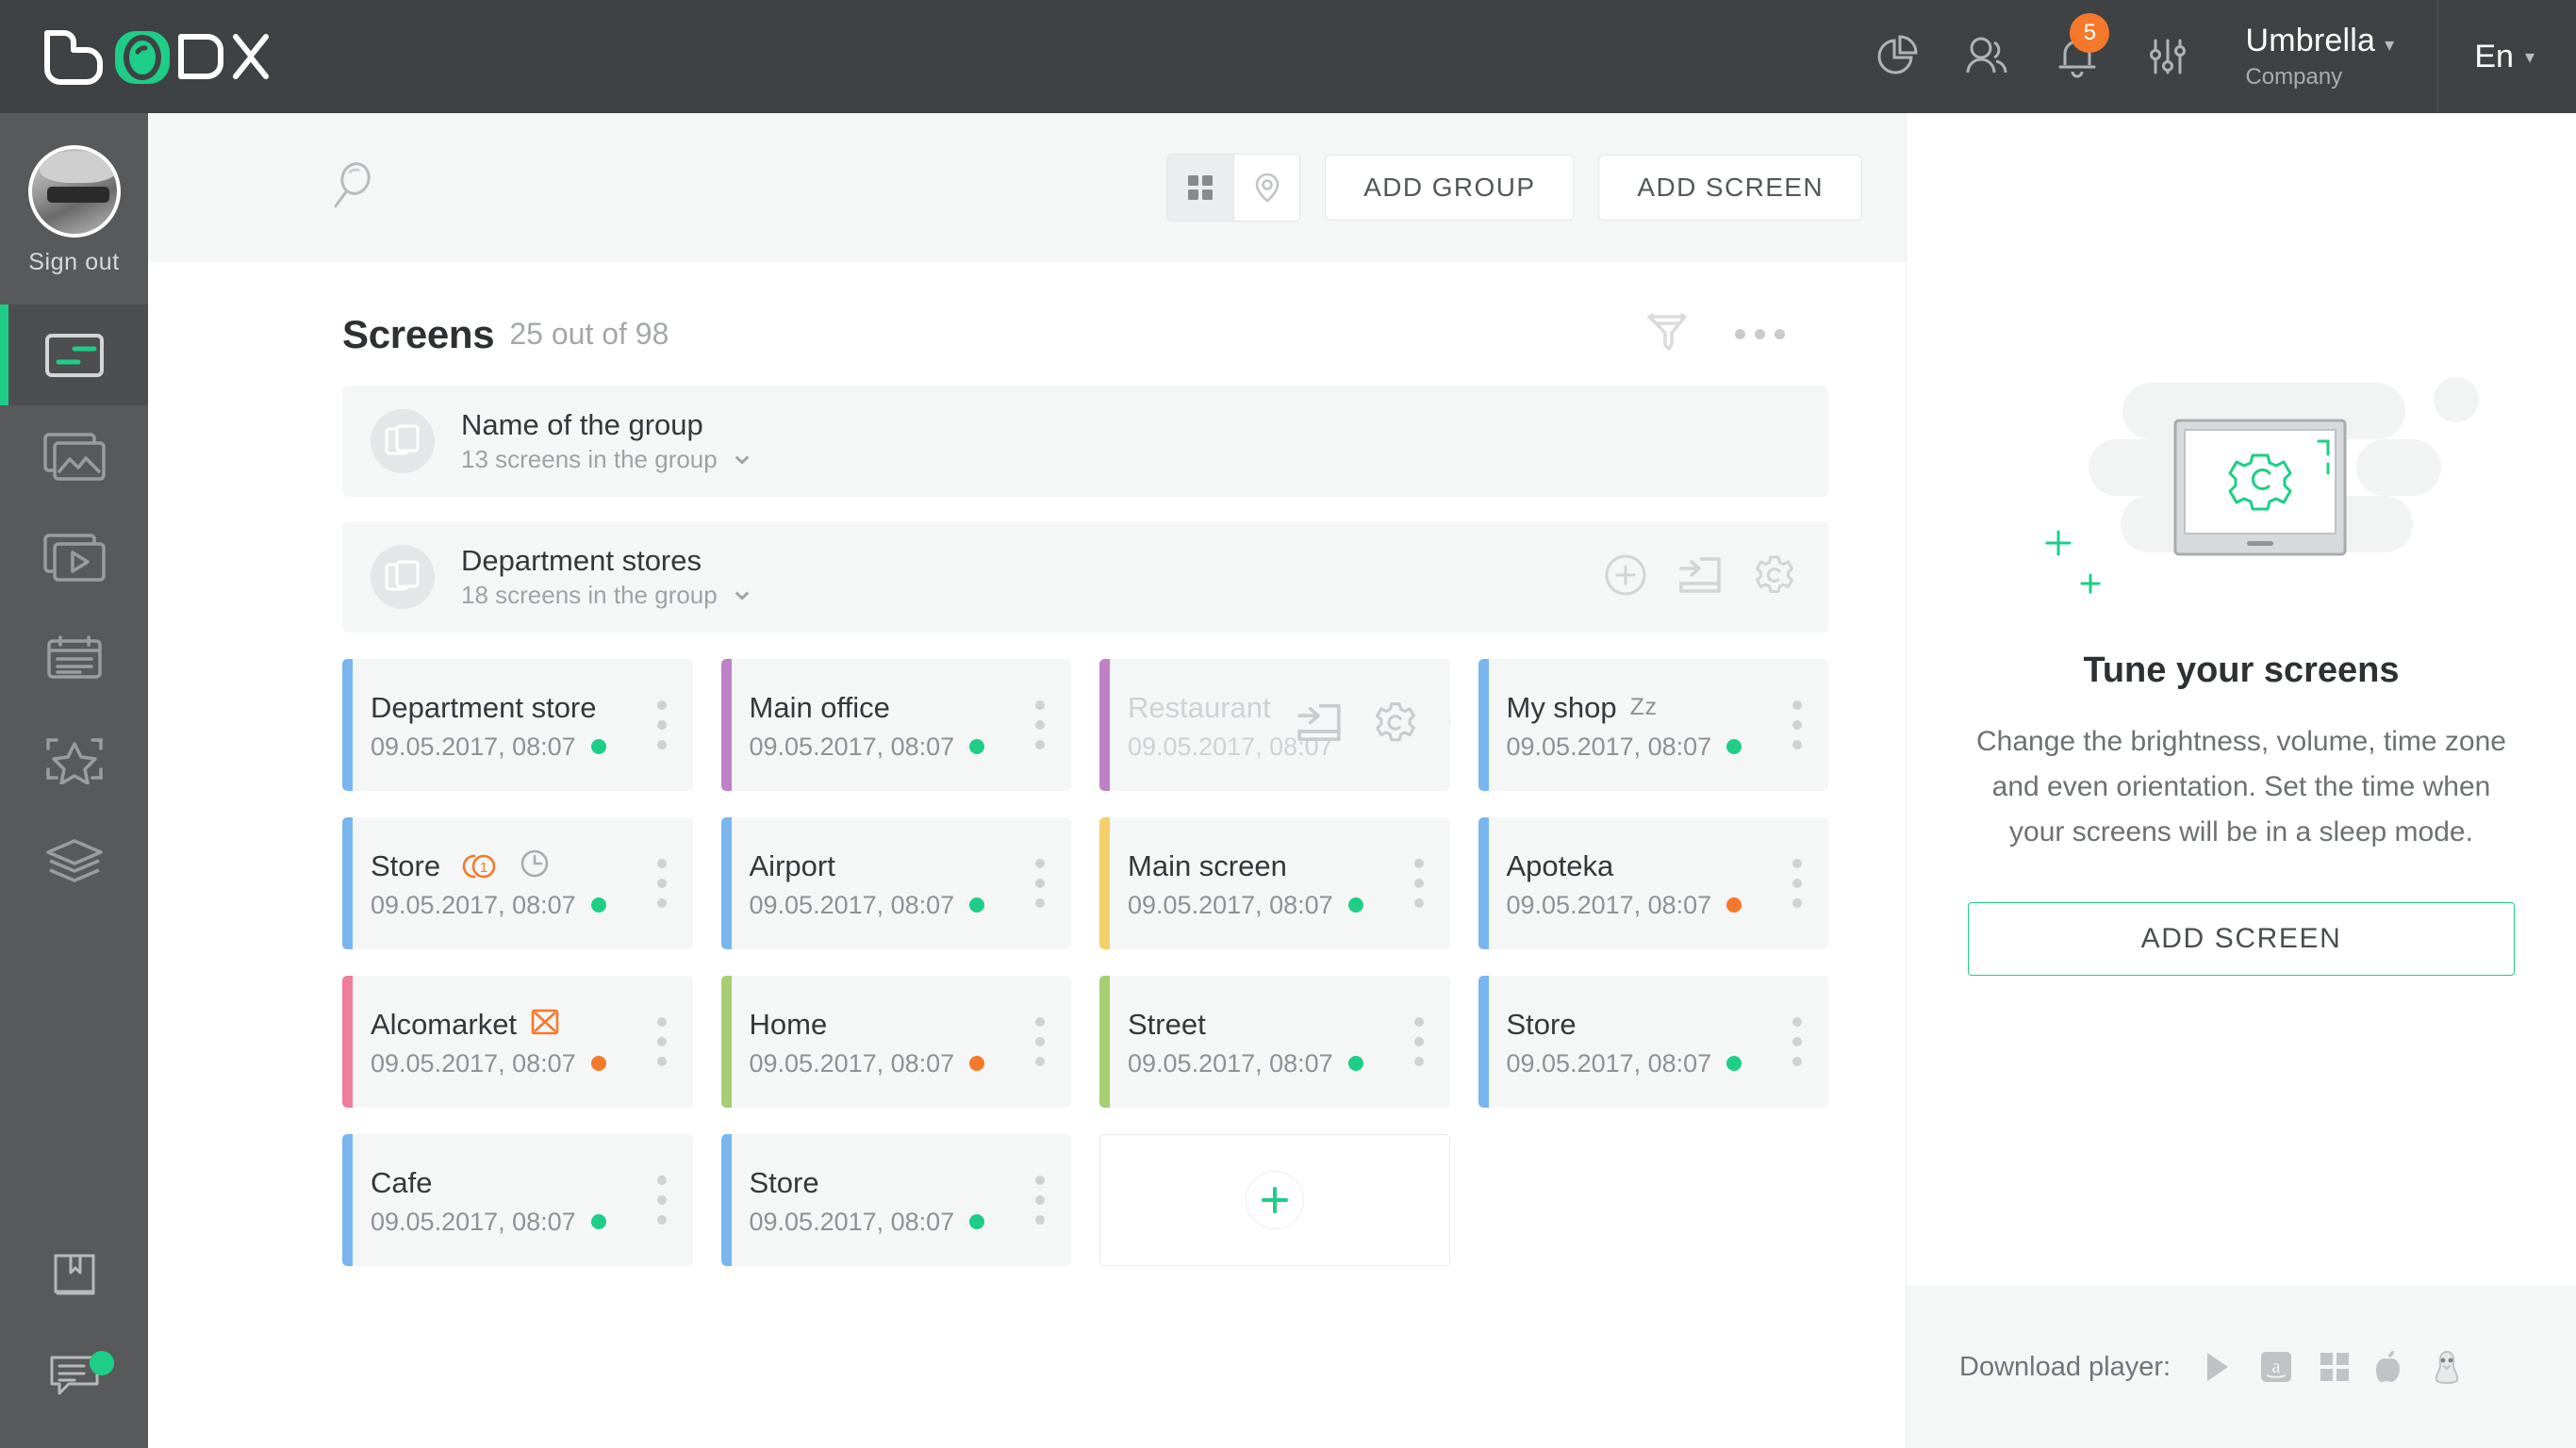 The width and height of the screenshot is (2576, 1448). Describe the element at coordinates (1986, 56) in the screenshot. I see `users-icon` at that location.